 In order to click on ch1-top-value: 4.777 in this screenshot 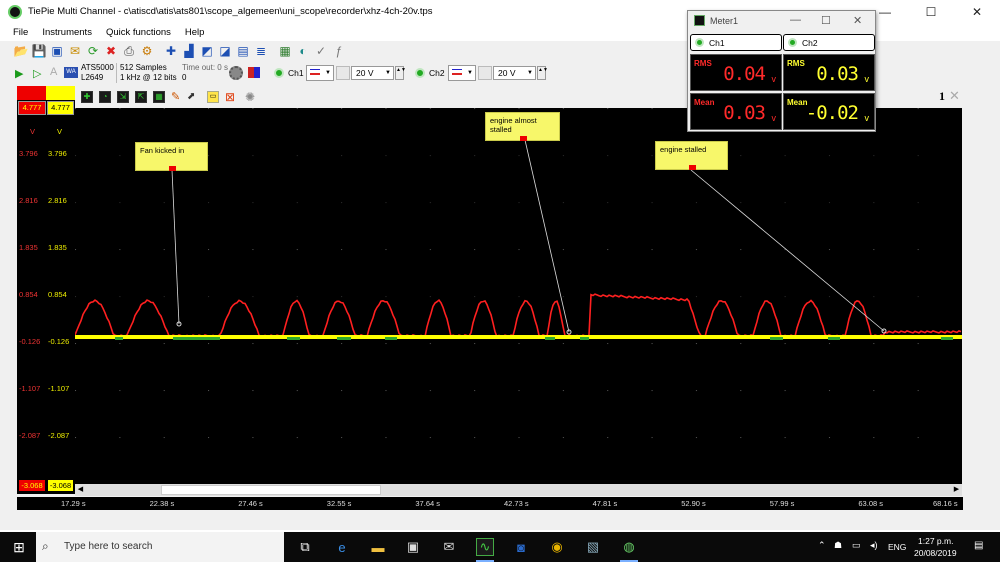, I will do `click(32, 108)`.